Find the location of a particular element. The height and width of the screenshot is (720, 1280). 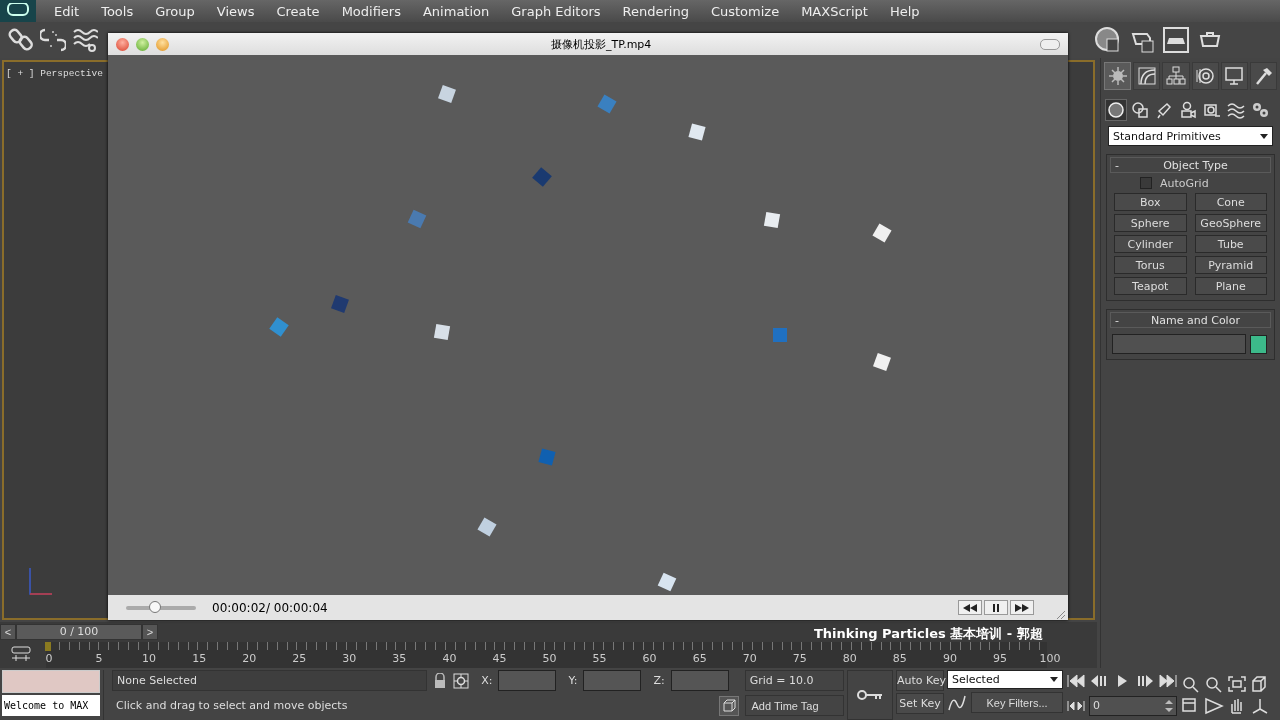

color-swatch is located at coordinates (1258, 344).